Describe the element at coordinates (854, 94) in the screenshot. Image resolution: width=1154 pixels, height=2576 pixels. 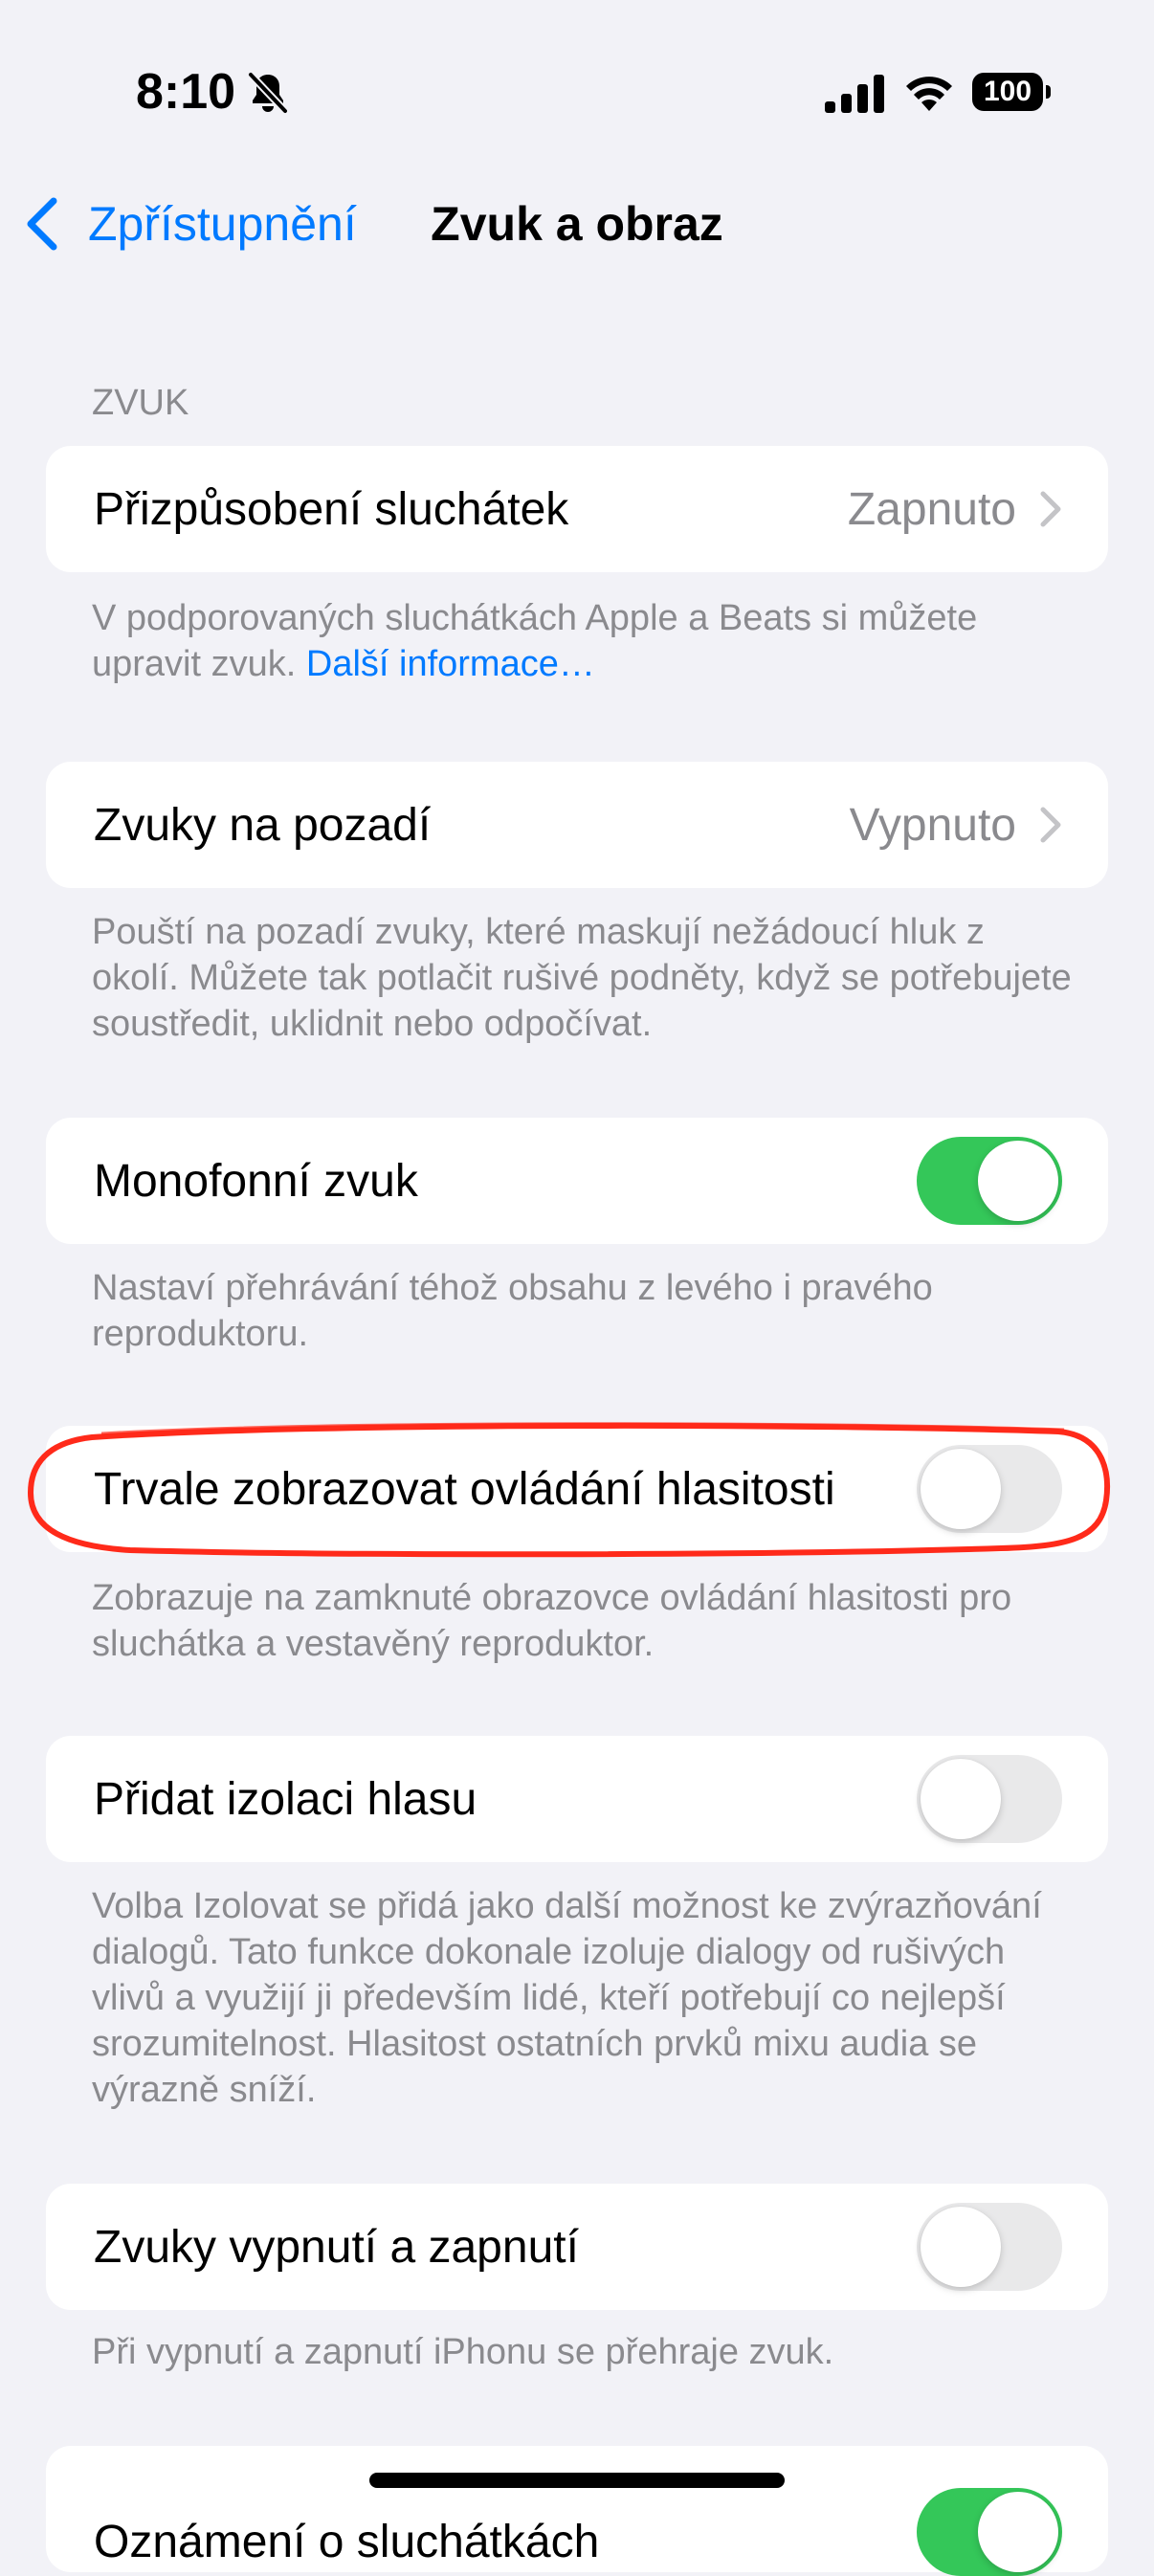
I see `cellular-signal-icon` at that location.